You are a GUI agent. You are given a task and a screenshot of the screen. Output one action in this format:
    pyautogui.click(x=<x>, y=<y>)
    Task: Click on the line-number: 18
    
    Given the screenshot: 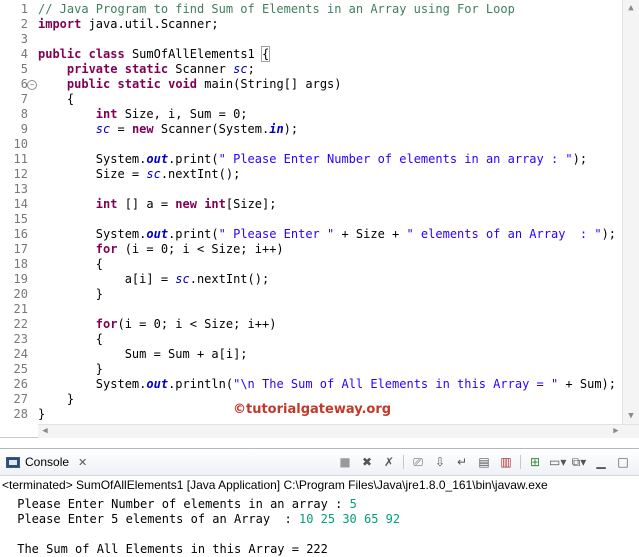 What is the action you would take?
    pyautogui.click(x=20, y=264)
    